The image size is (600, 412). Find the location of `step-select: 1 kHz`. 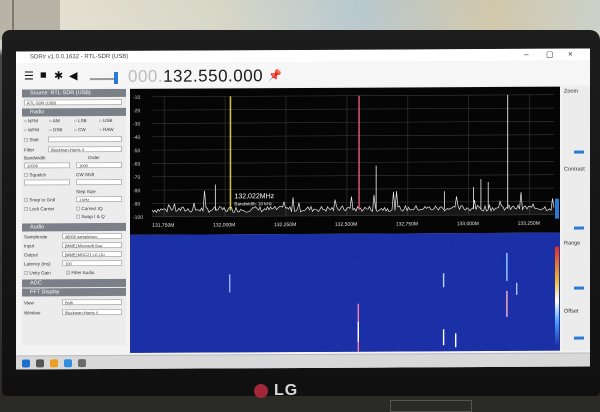

step-select: 1 kHz is located at coordinates (99, 199).